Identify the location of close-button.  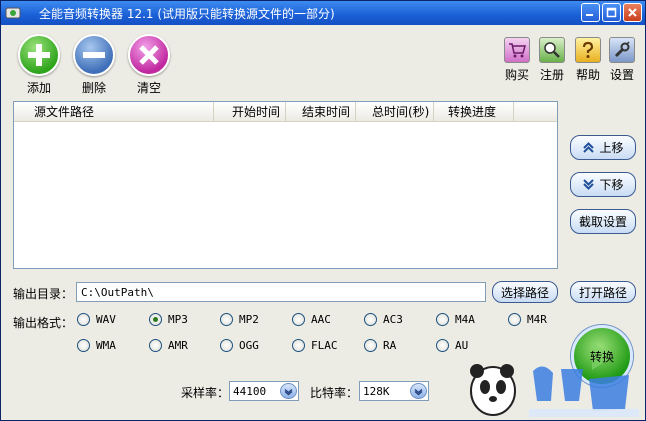
(632, 12).